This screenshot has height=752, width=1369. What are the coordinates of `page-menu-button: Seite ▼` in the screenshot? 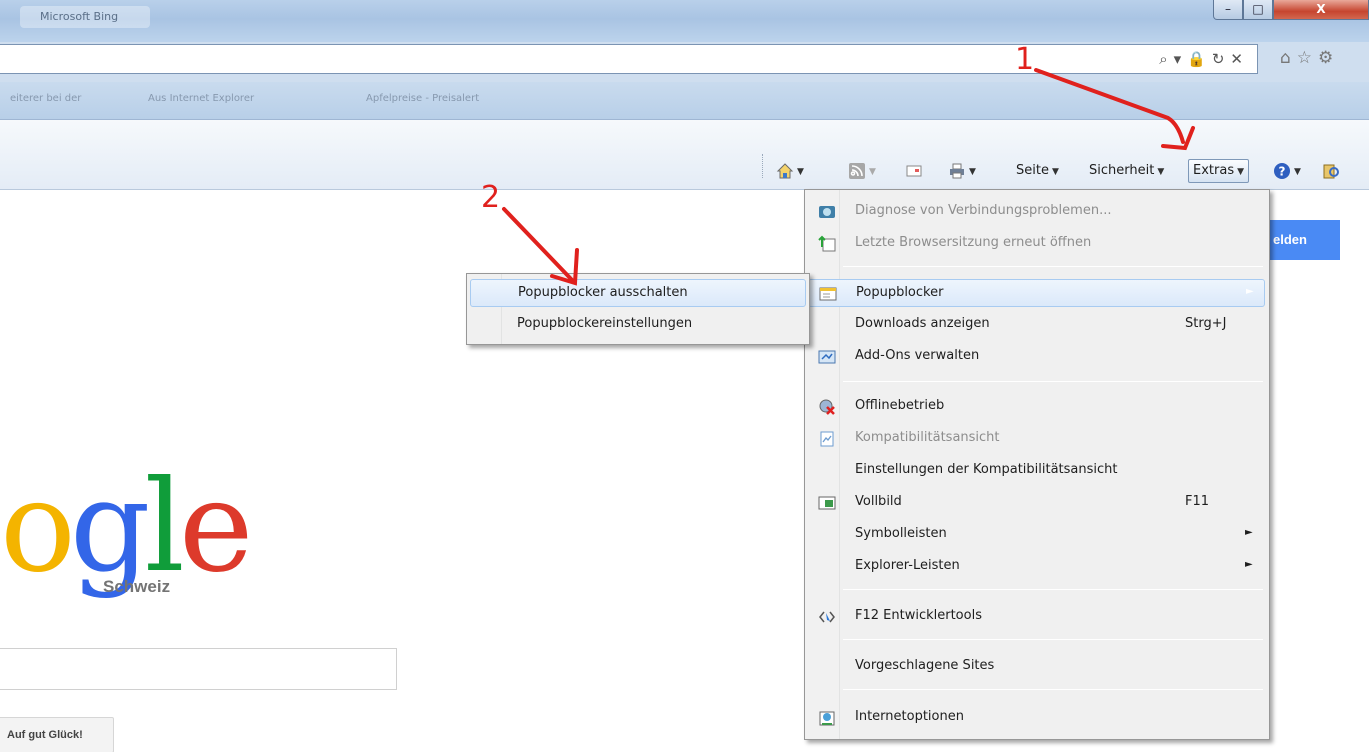 It's located at (1037, 171).